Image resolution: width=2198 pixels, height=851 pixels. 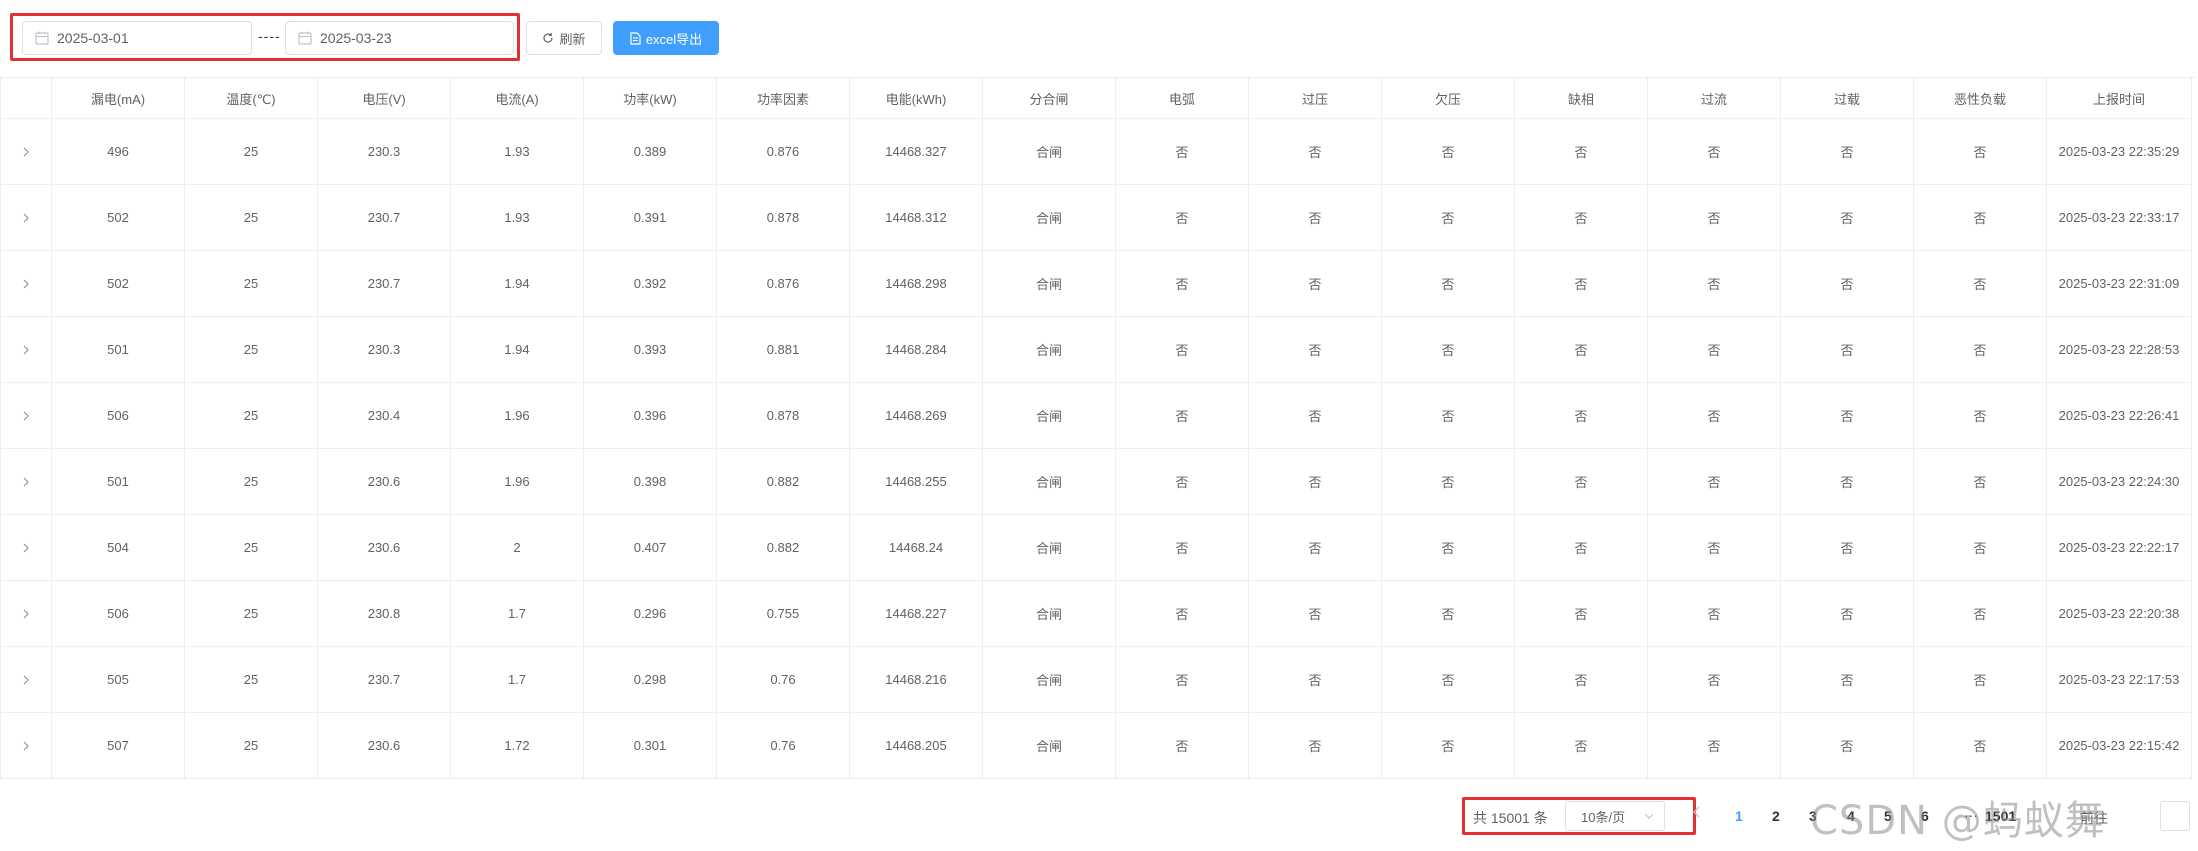 I want to click on table-cell: 14468.255, so click(x=916, y=482).